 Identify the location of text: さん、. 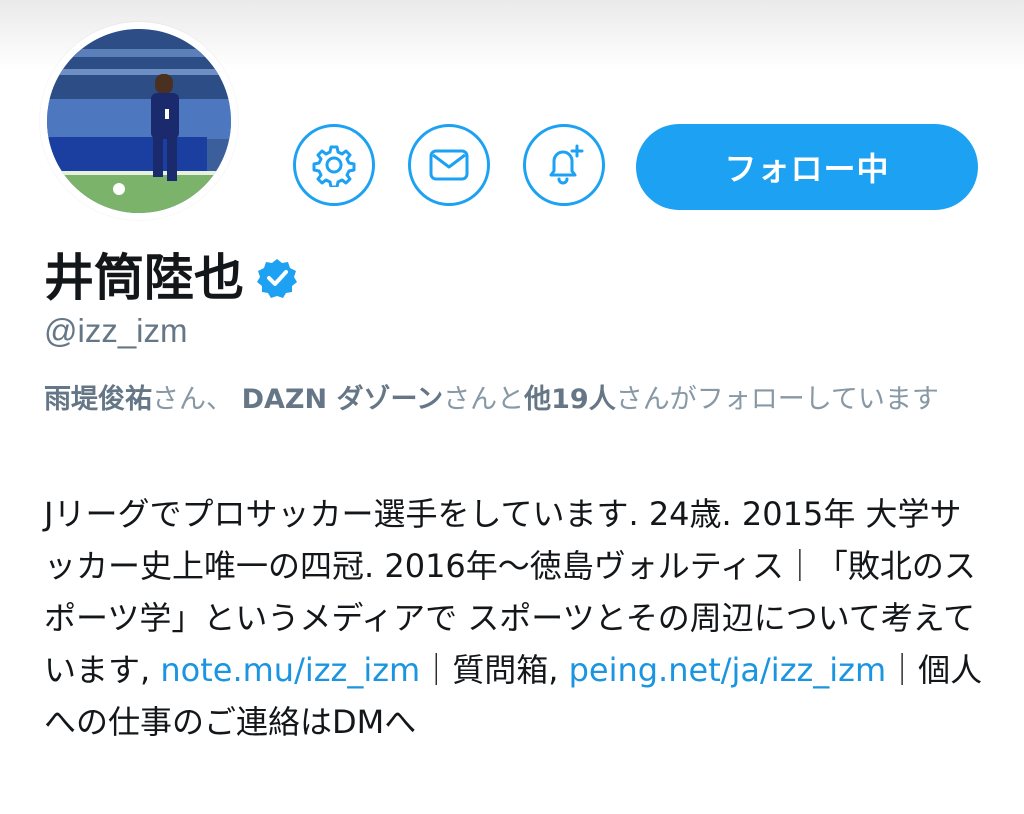
(197, 399).